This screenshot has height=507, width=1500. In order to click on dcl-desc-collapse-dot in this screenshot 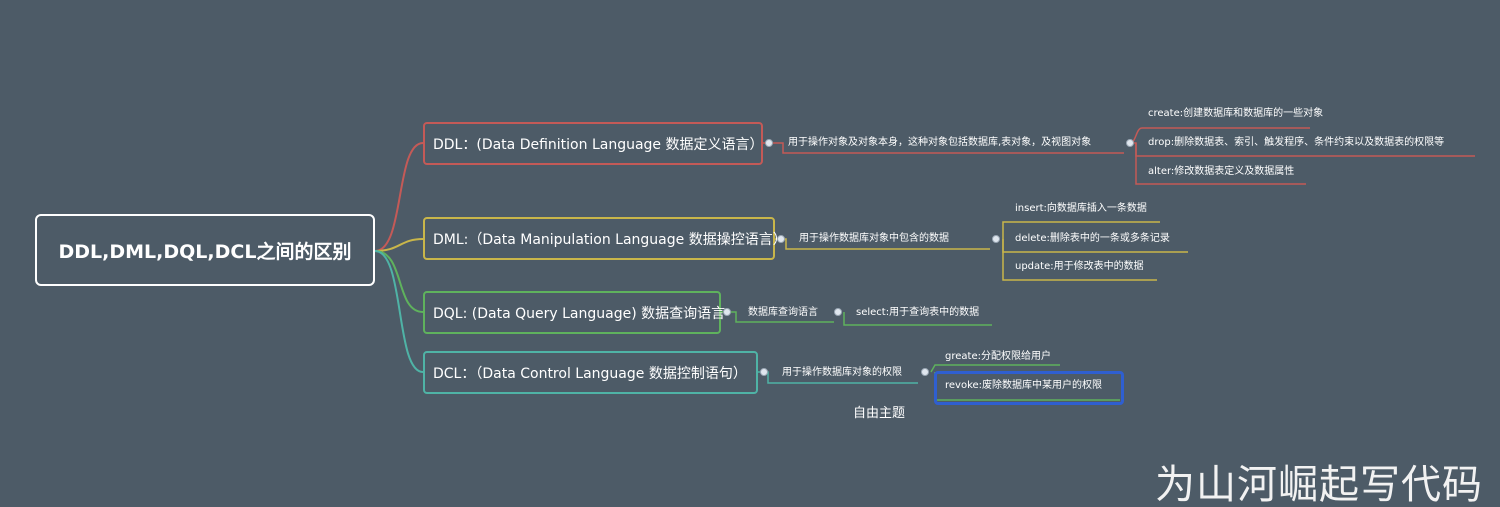, I will do `click(925, 372)`.